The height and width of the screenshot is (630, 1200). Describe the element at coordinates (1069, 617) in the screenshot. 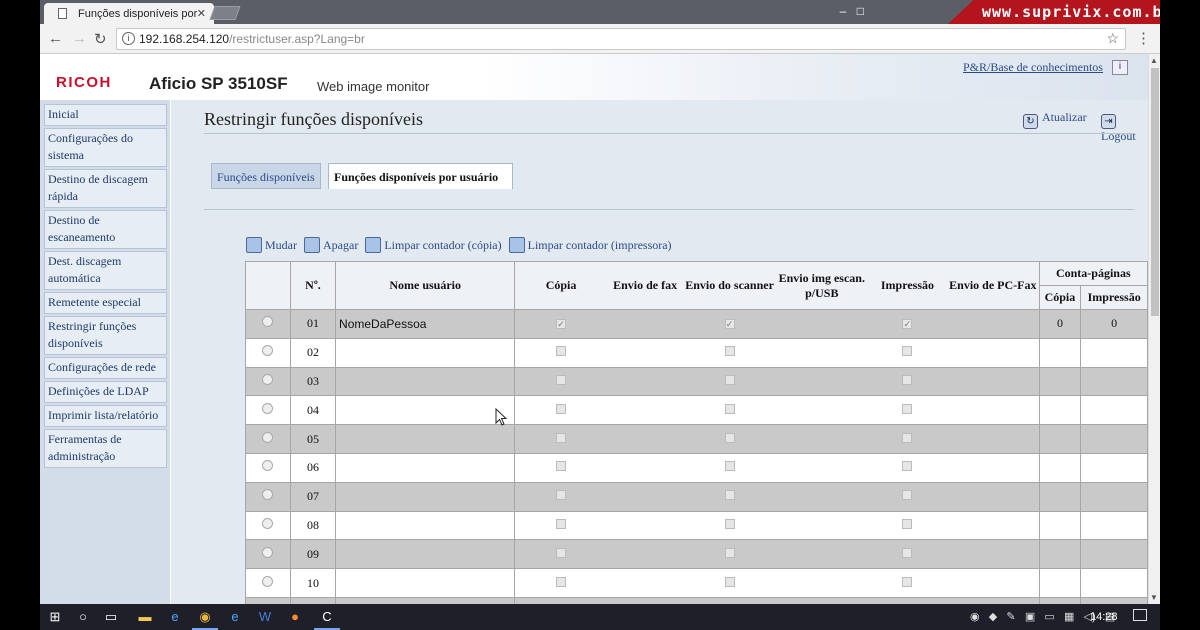

I see `network-icon: ▦` at that location.